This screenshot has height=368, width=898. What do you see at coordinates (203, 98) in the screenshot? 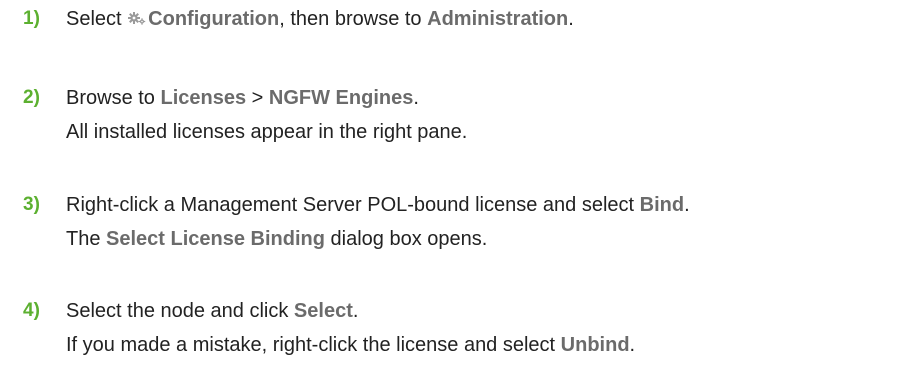
I see `ui-term-licenses: Licenses` at bounding box center [203, 98].